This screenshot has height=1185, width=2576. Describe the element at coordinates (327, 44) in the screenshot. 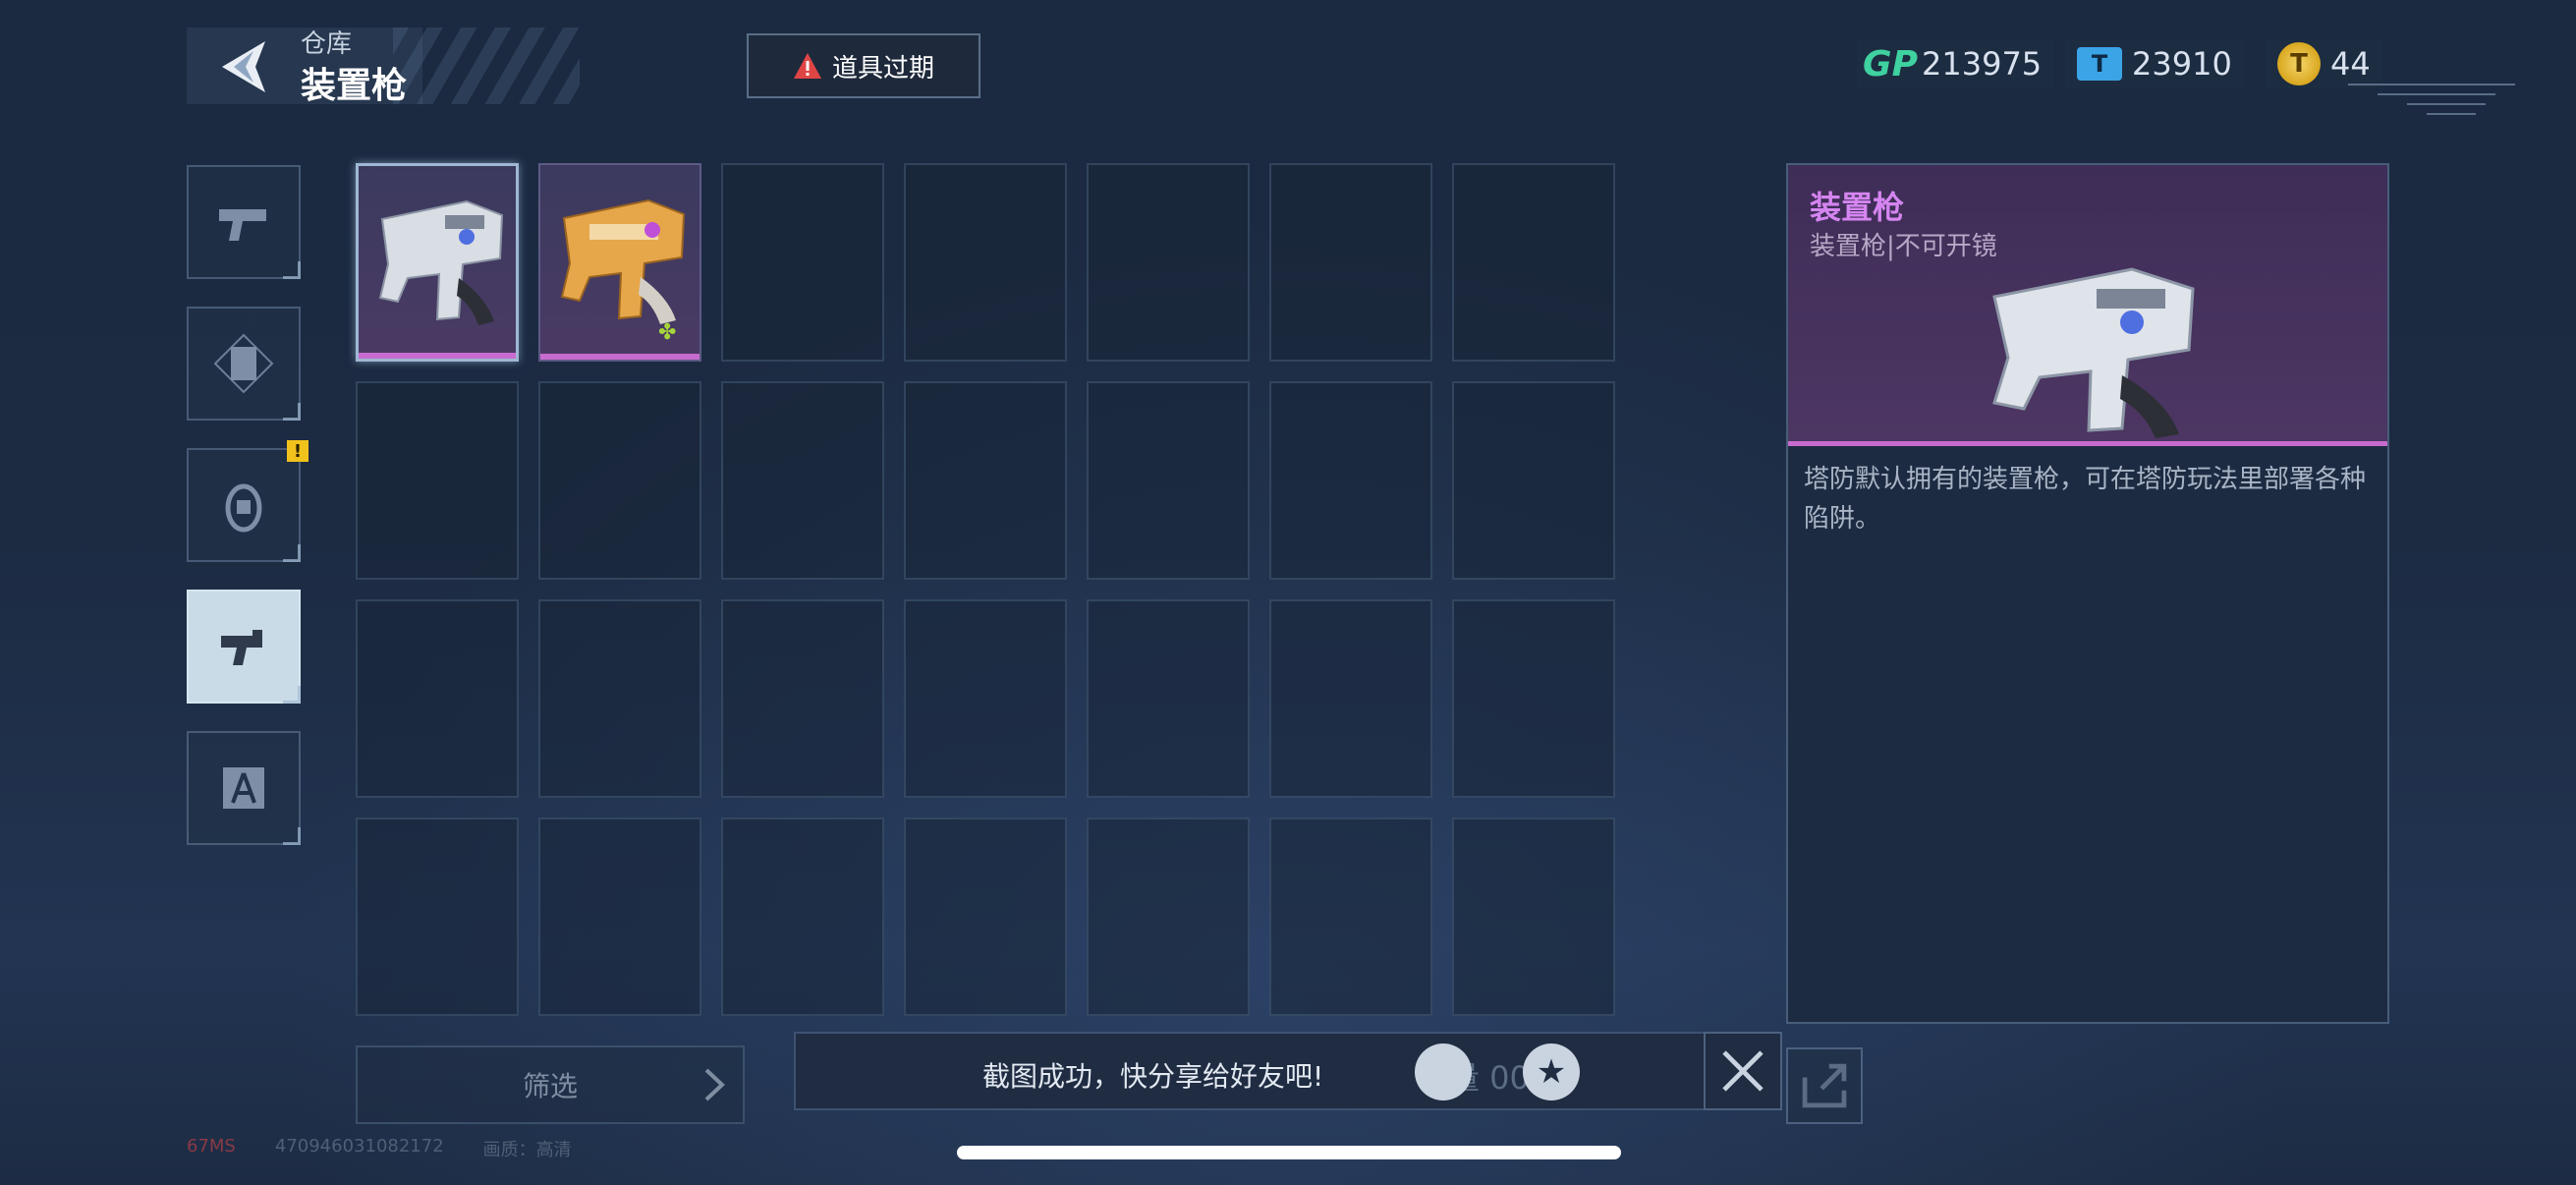

I see `header-subtitle: 仓库` at that location.